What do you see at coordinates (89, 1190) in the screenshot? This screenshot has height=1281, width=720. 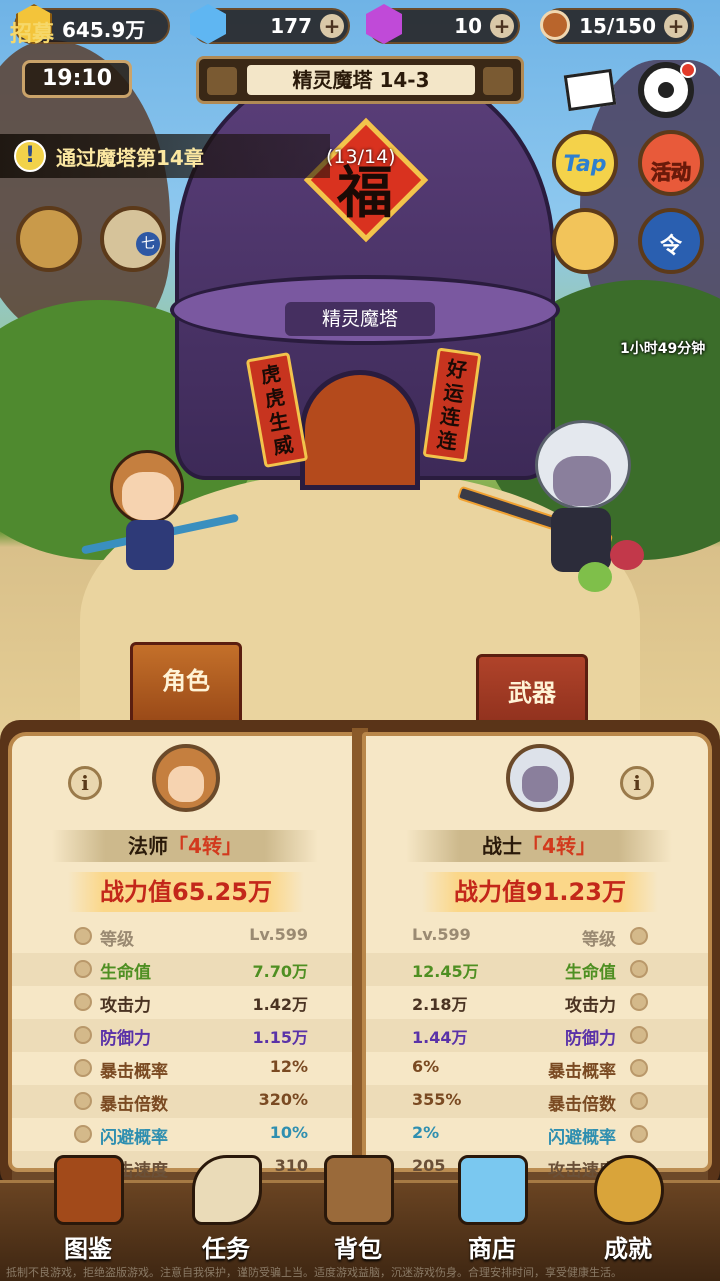 I see `book-icon` at bounding box center [89, 1190].